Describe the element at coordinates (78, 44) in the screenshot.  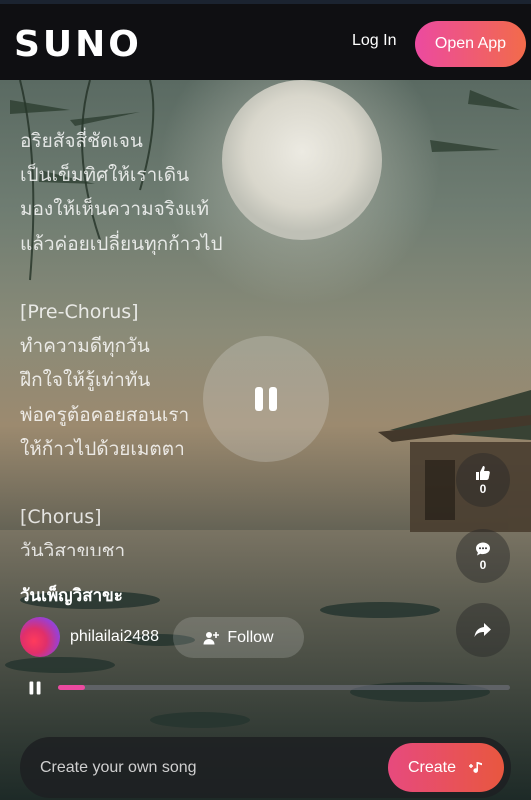
I see `suno-logo: SUNO` at that location.